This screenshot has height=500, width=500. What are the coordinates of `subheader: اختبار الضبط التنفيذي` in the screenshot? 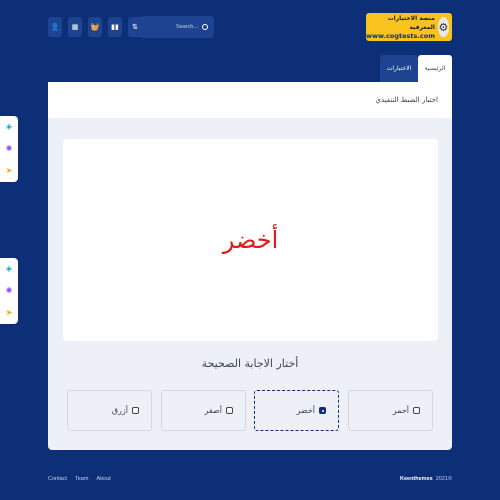 It's located at (250, 100).